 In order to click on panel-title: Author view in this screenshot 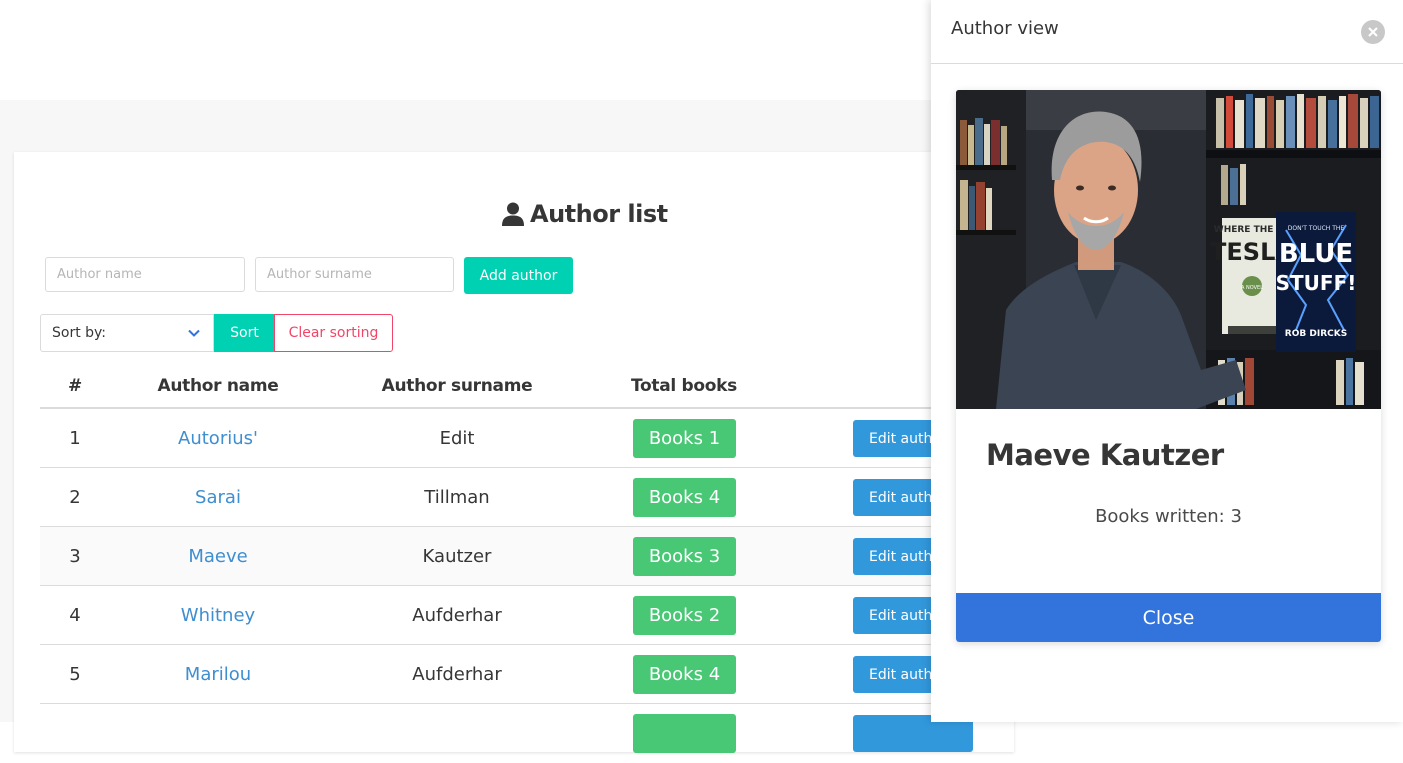, I will do `click(1005, 28)`.